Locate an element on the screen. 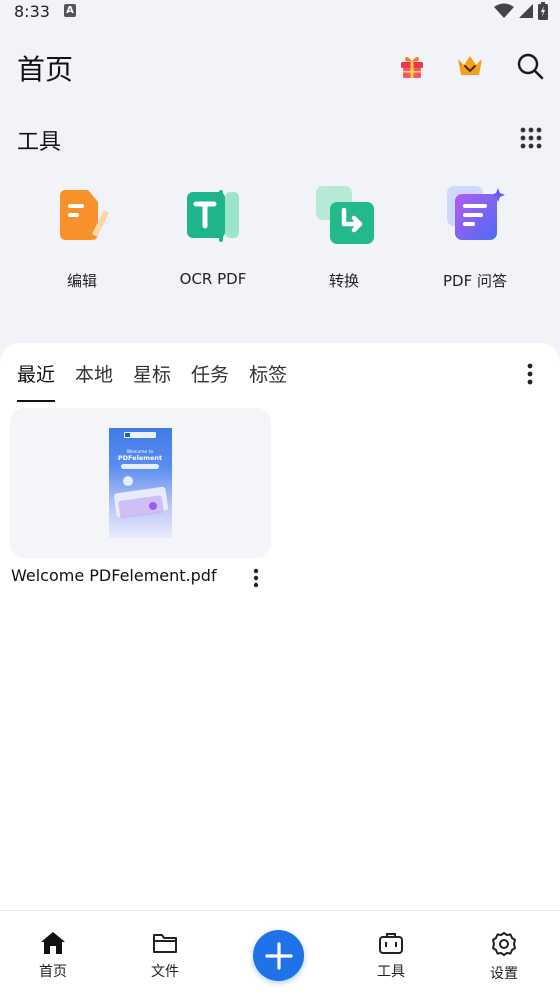 This screenshot has height=997, width=560. cell-signal-icon is located at coordinates (526, 11).